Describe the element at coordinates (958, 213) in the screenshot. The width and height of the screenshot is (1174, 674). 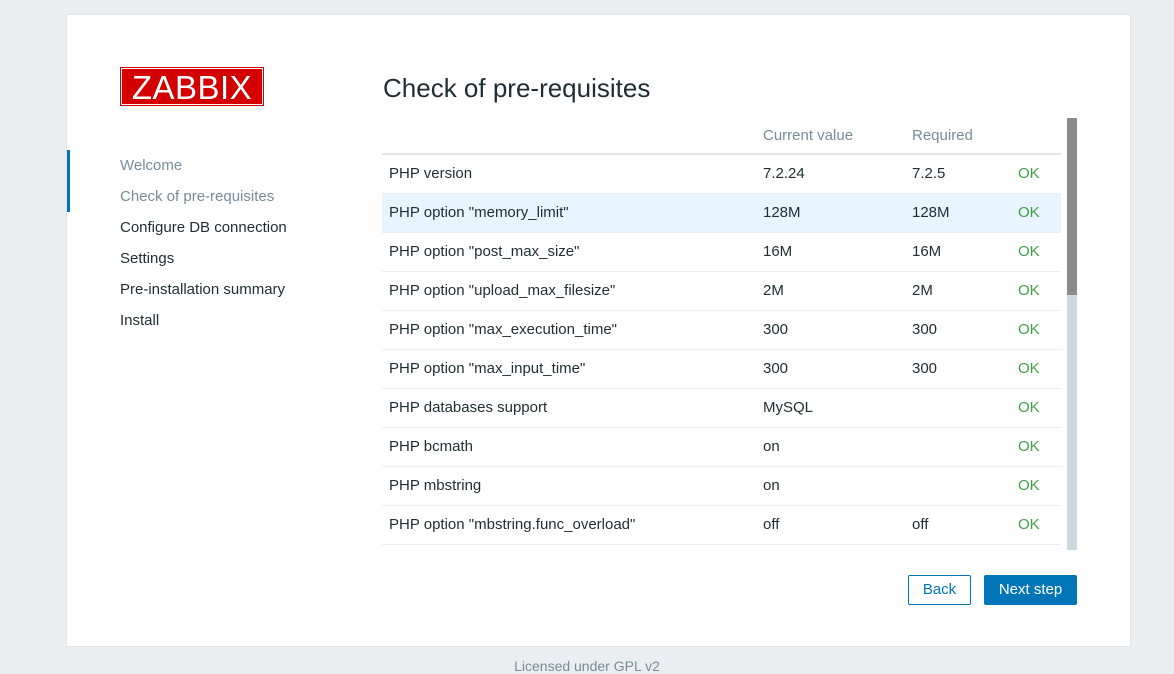
I see `cell-required-value: 128M` at that location.